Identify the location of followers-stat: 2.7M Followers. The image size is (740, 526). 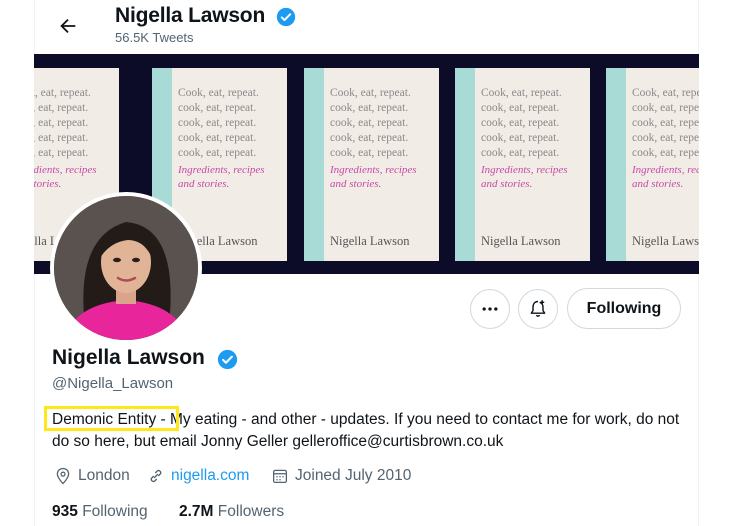
(231, 512).